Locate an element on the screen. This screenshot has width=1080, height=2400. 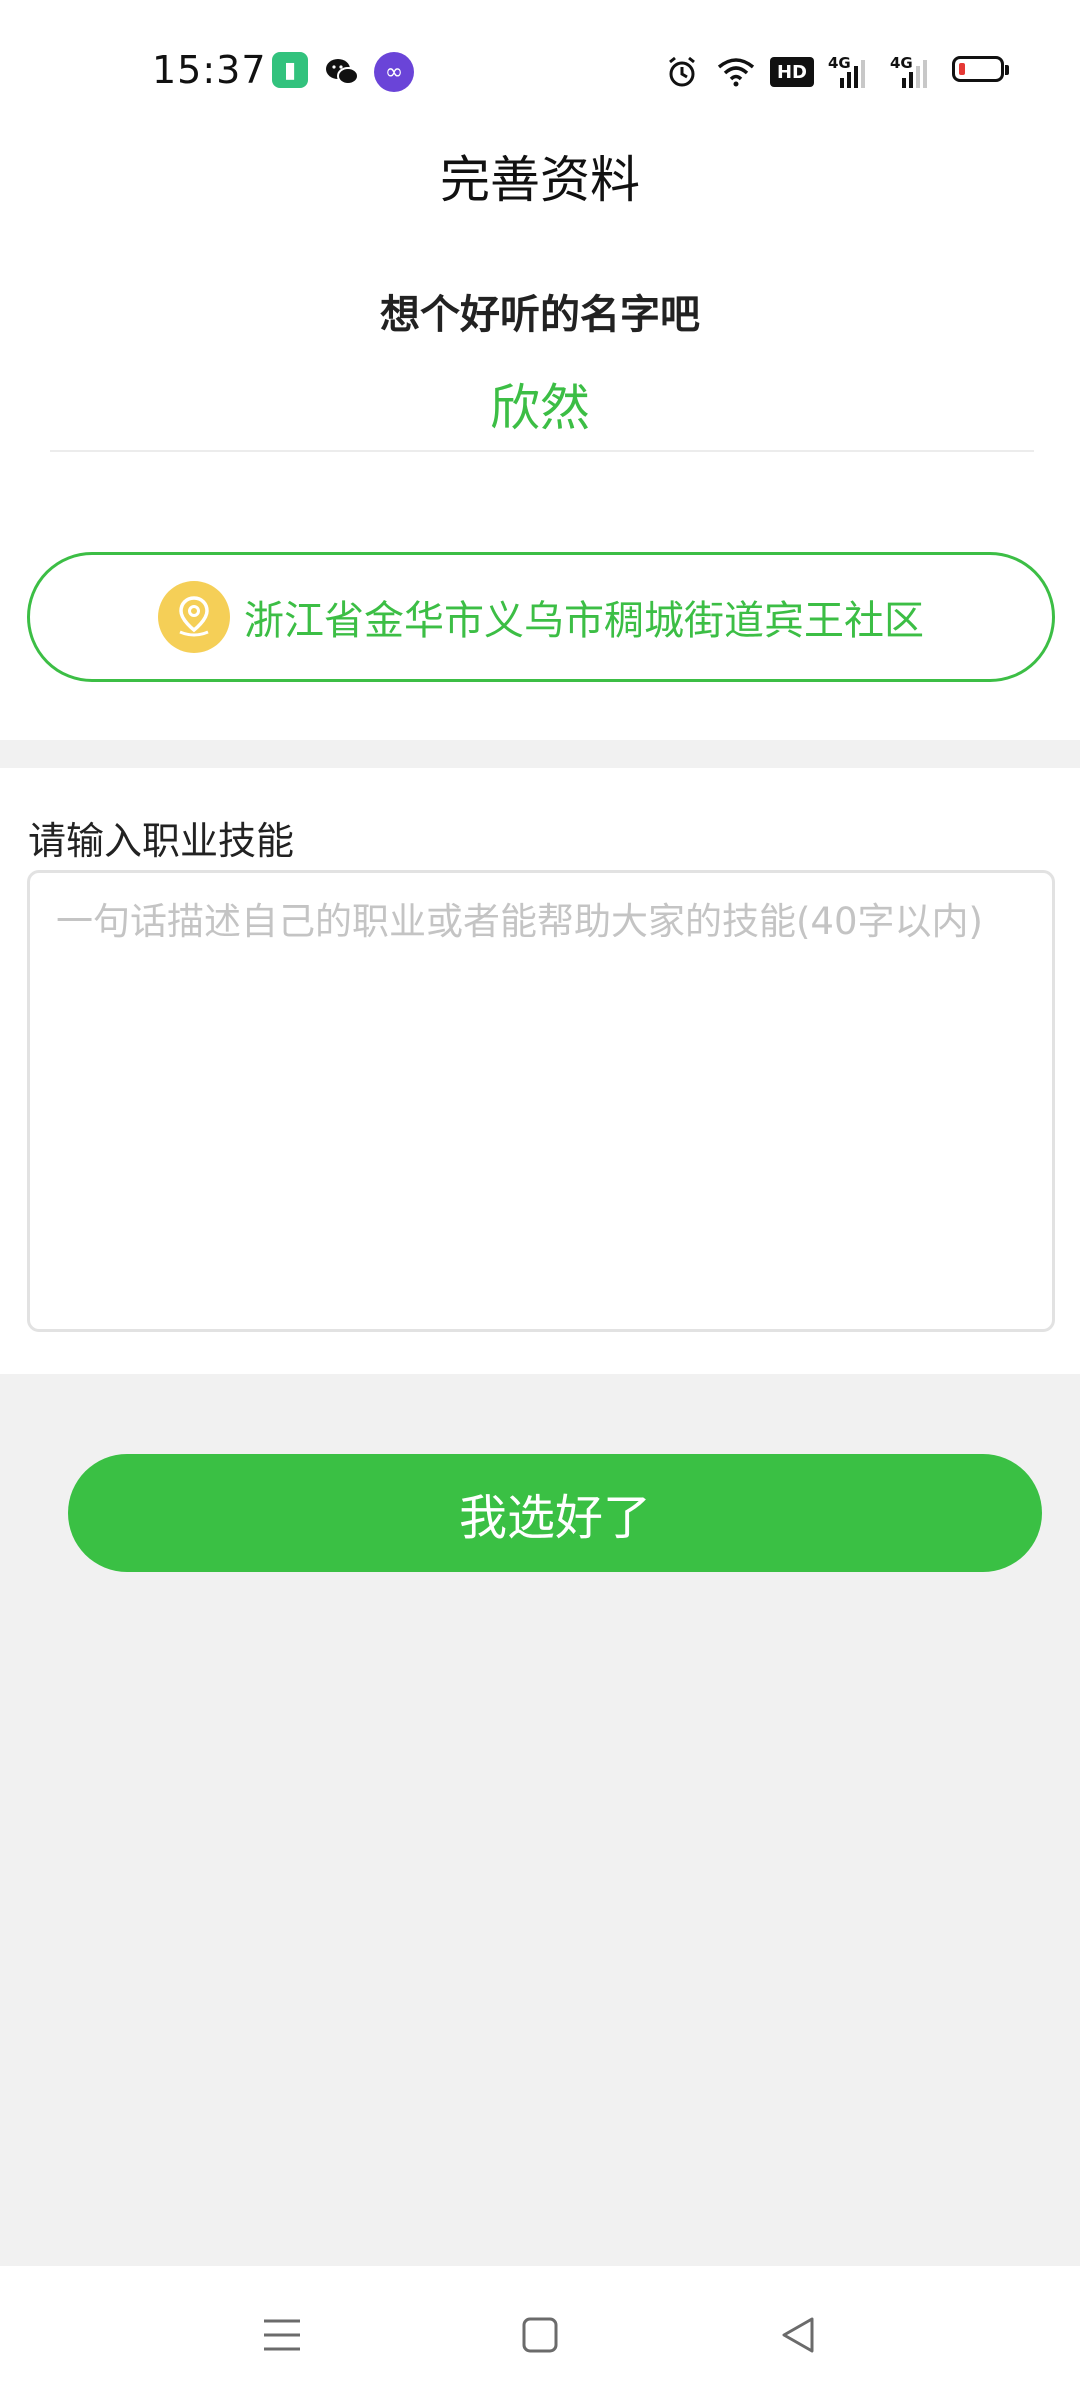
battery-app-icon: ▮ is located at coordinates (290, 70).